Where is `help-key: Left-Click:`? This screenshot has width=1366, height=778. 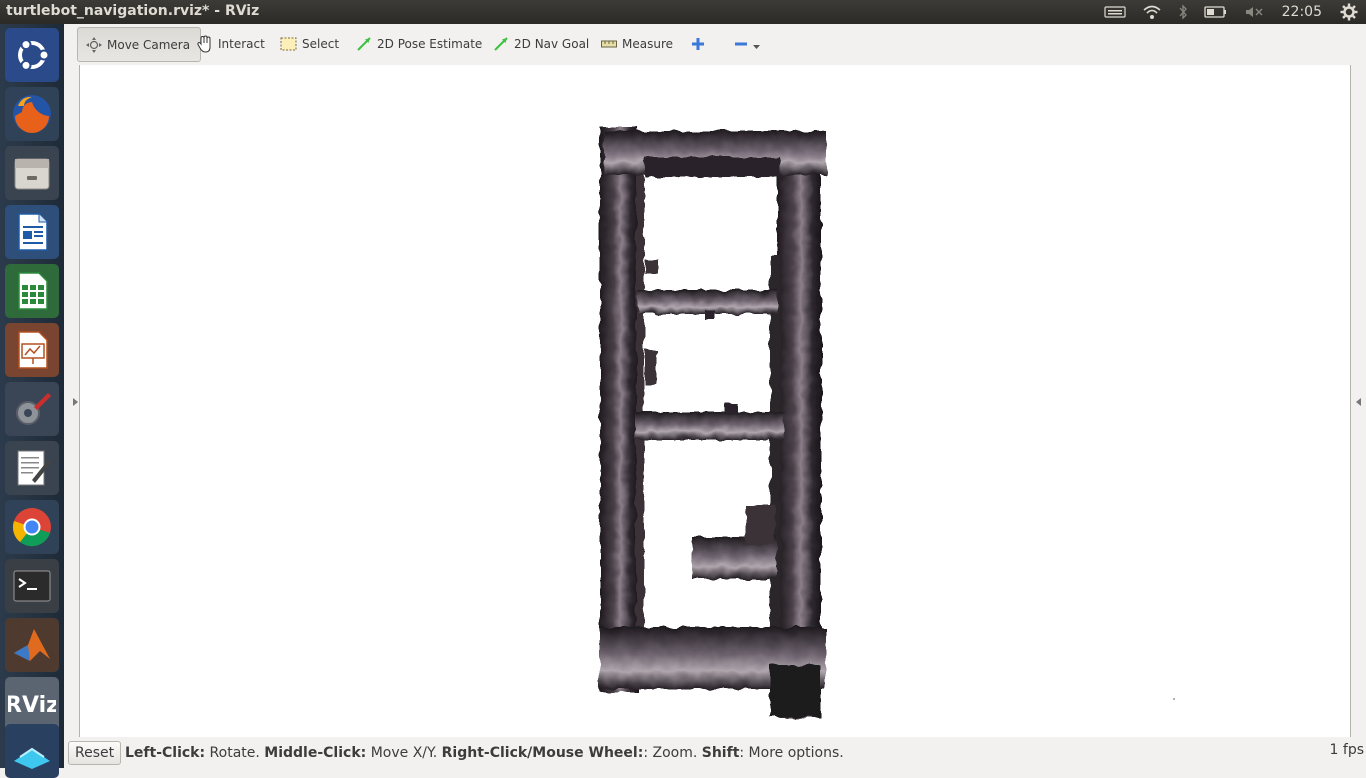
help-key: Left-Click: is located at coordinates (165, 753).